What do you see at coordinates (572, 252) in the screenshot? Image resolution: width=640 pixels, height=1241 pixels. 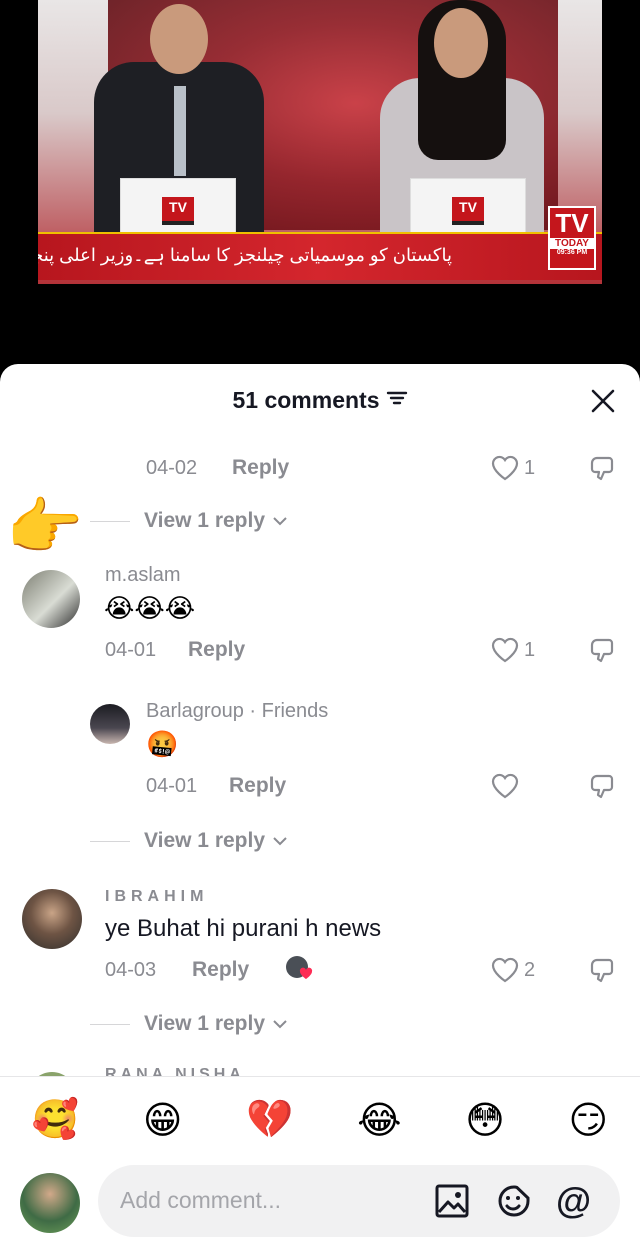 I see `channel-logo-time: 09:36 PM` at bounding box center [572, 252].